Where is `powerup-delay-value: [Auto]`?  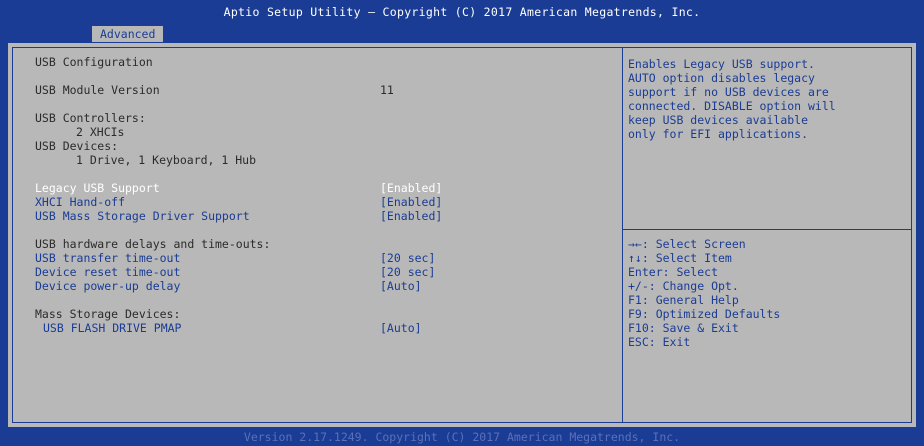
powerup-delay-value: [Auto] is located at coordinates (401, 286).